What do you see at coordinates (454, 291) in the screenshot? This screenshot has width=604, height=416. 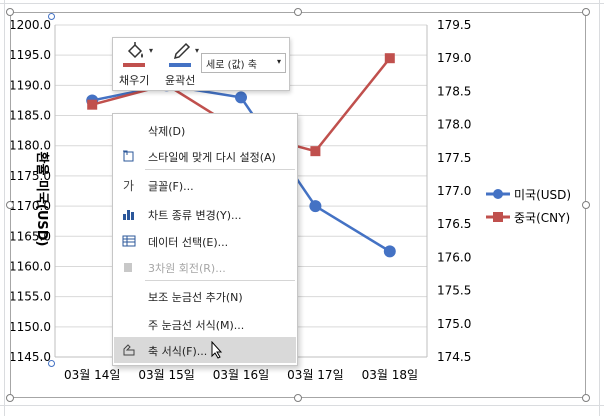 I see `right-tick-label: 175.5` at bounding box center [454, 291].